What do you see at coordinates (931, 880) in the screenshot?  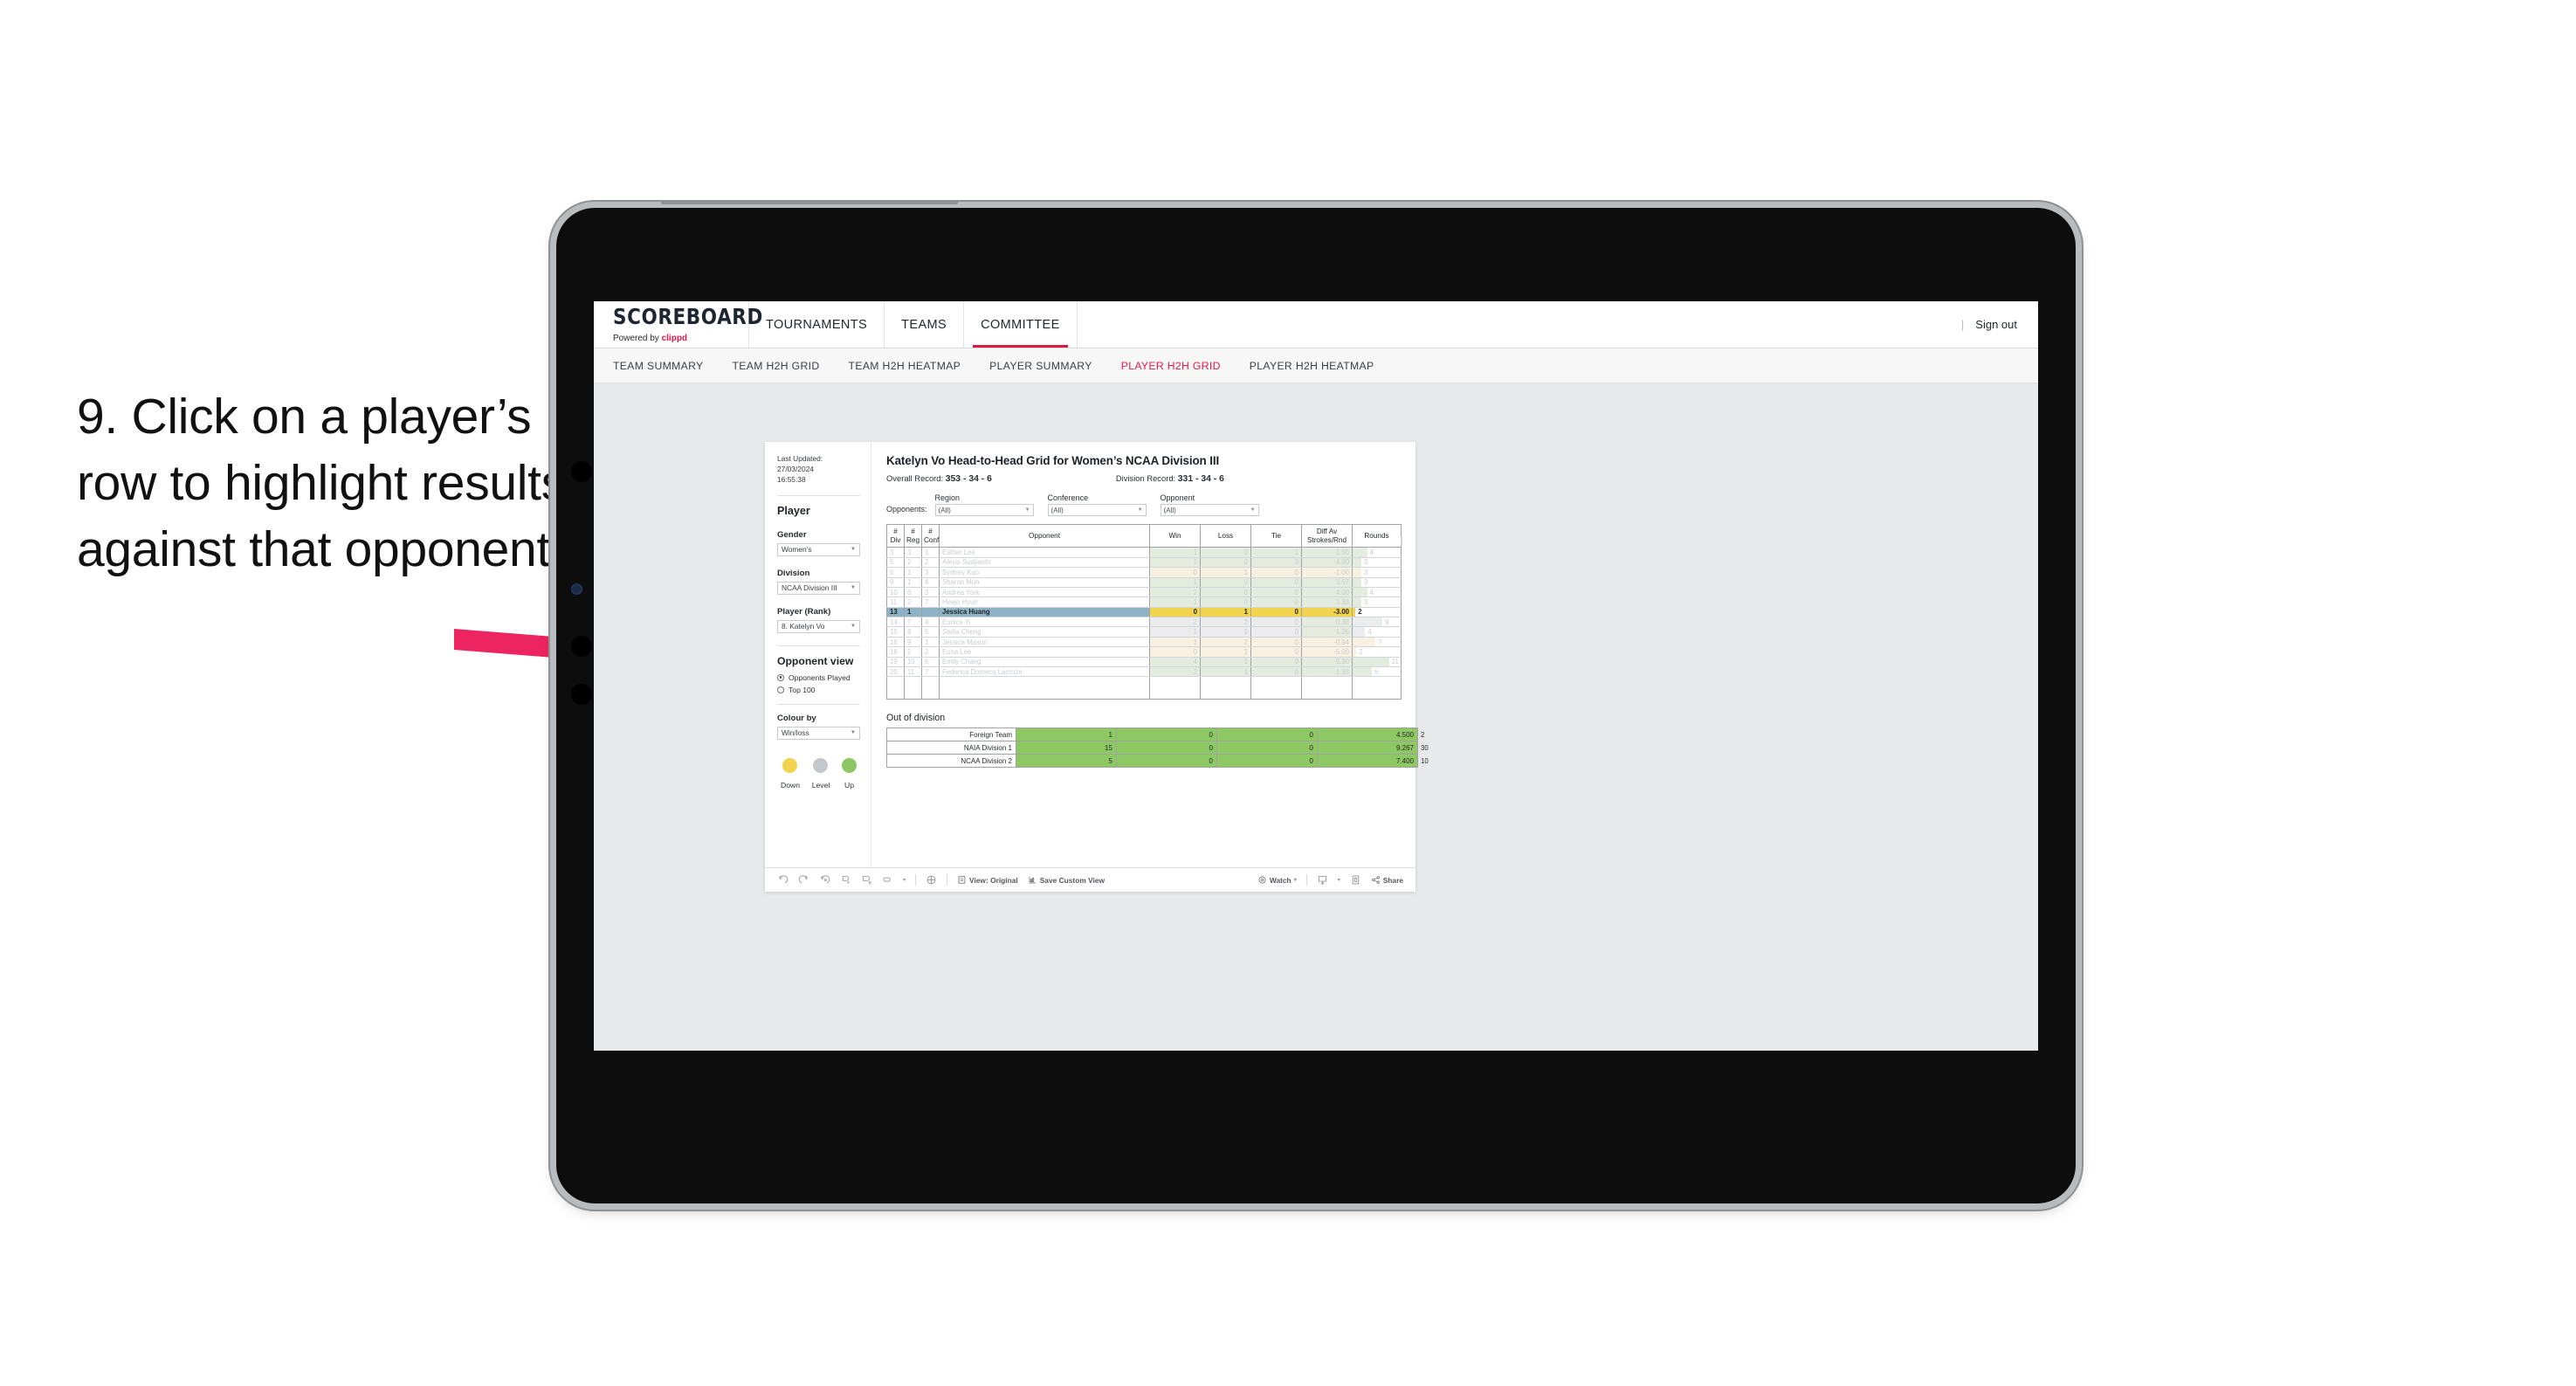 I see `reset-icon` at bounding box center [931, 880].